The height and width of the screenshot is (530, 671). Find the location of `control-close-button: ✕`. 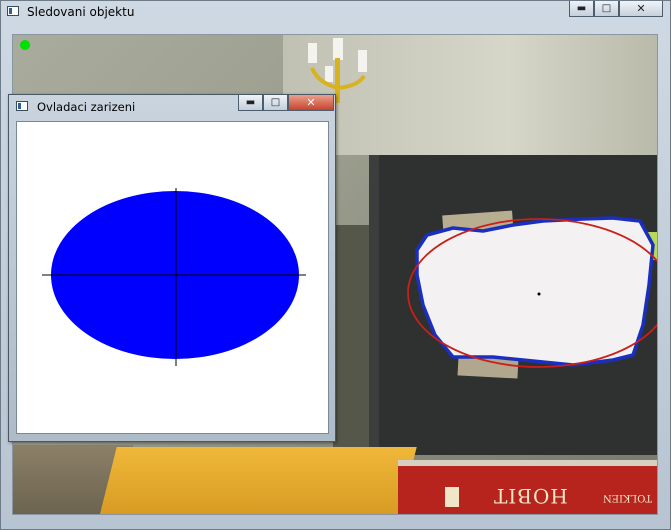

control-close-button: ✕ is located at coordinates (311, 103).